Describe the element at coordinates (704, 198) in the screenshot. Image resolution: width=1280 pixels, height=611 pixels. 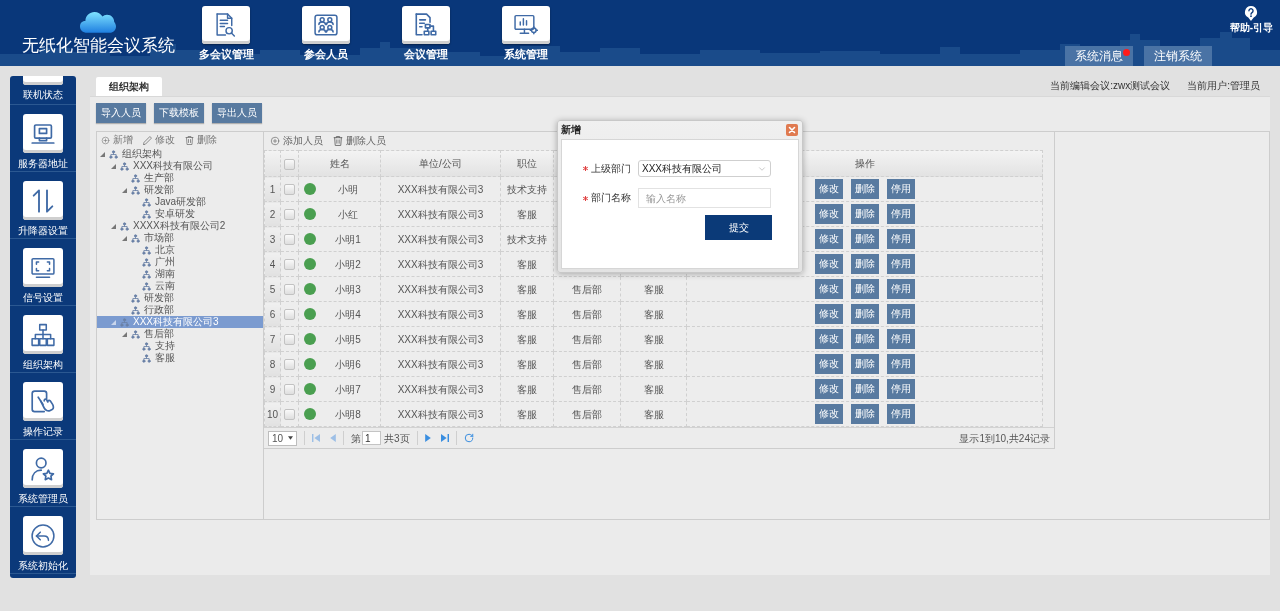
I see `department-name-input: 输入名称` at that location.